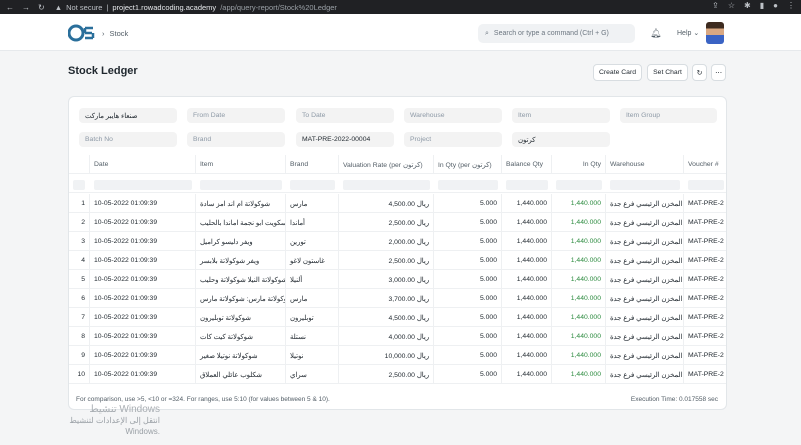  Describe the element at coordinates (561, 139) in the screenshot. I see `uom-filter: كرتون` at that location.